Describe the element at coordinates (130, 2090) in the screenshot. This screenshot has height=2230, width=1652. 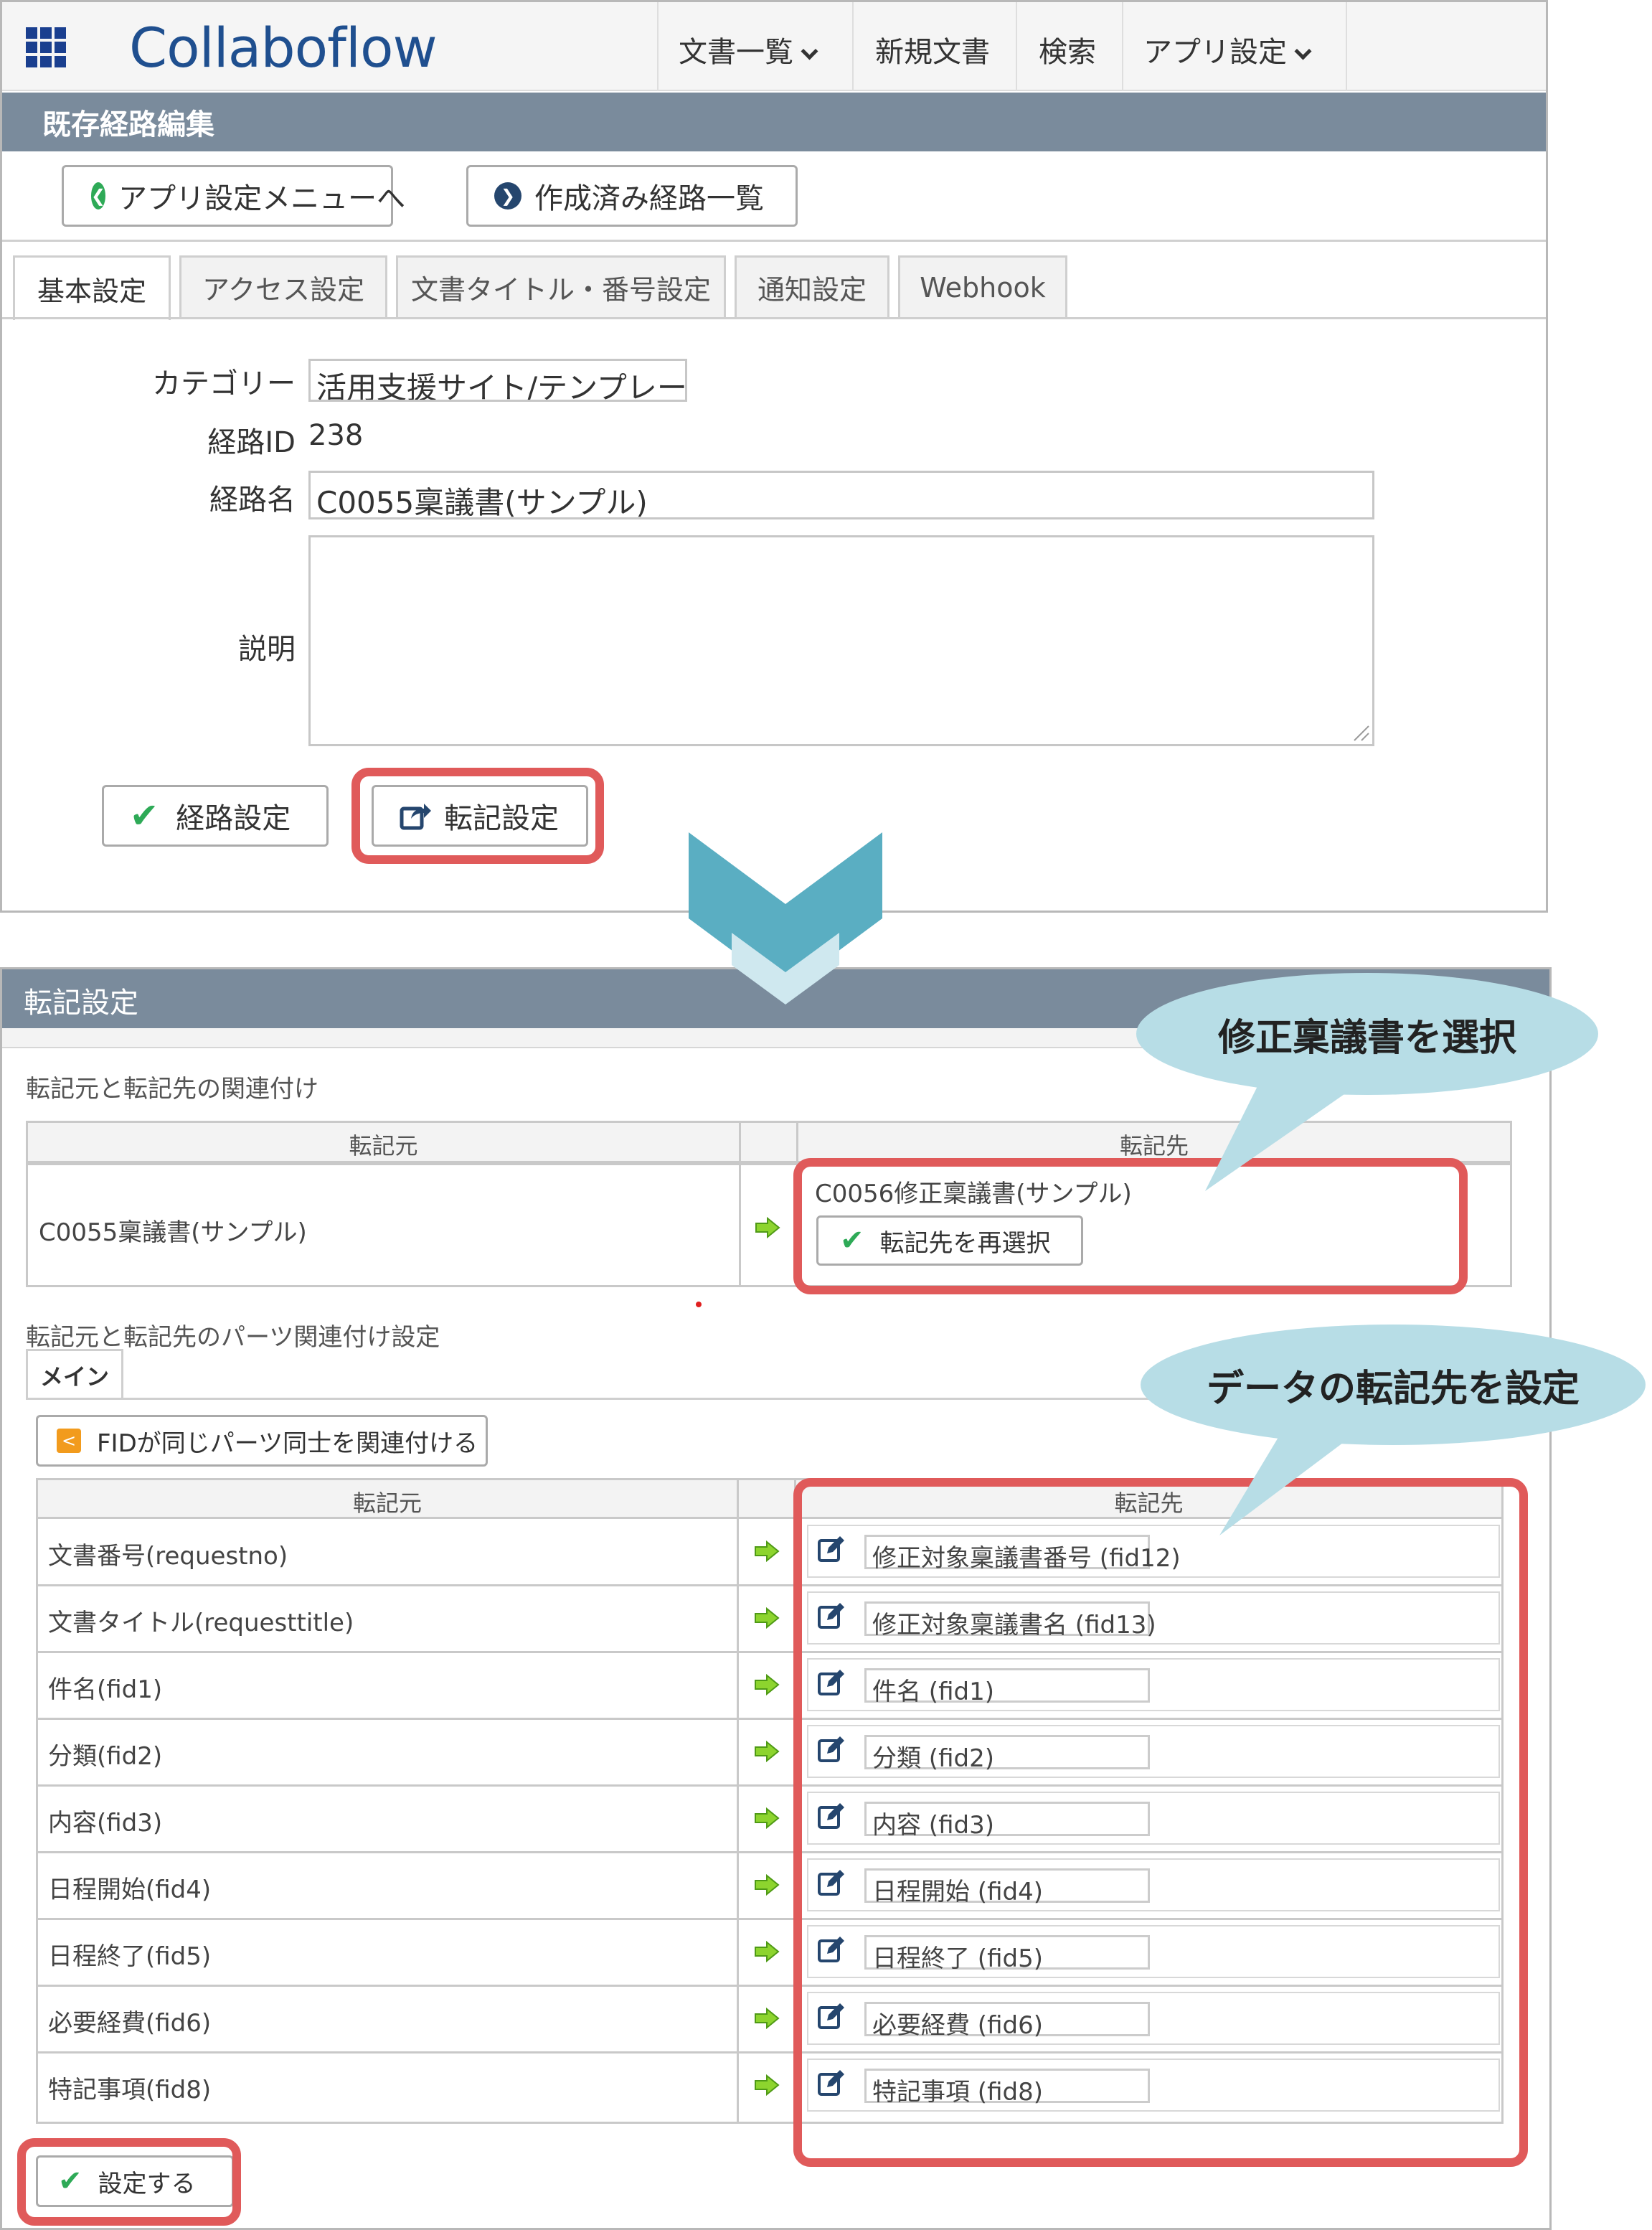
I see `row-source: 特記事項(fid8)` at that location.